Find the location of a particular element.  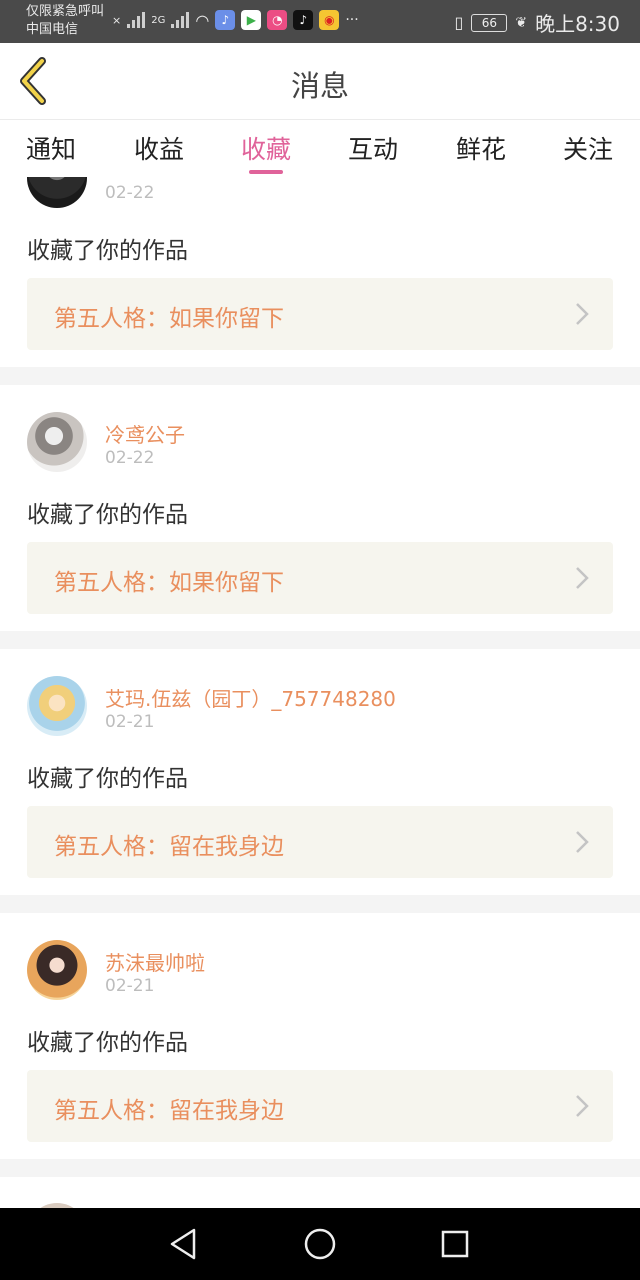

wifi-icon: ◠ is located at coordinates (202, 20).